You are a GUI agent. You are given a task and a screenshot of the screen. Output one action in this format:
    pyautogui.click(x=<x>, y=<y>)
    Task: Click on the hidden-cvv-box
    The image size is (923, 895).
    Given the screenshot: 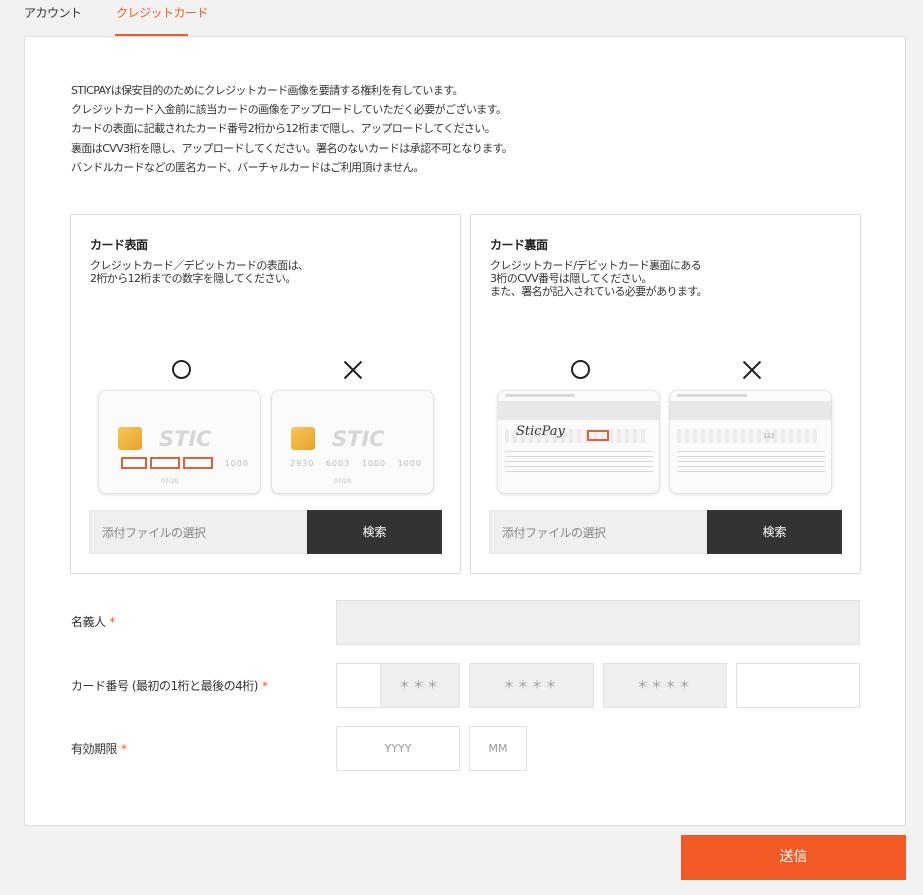 What is the action you would take?
    pyautogui.click(x=598, y=435)
    